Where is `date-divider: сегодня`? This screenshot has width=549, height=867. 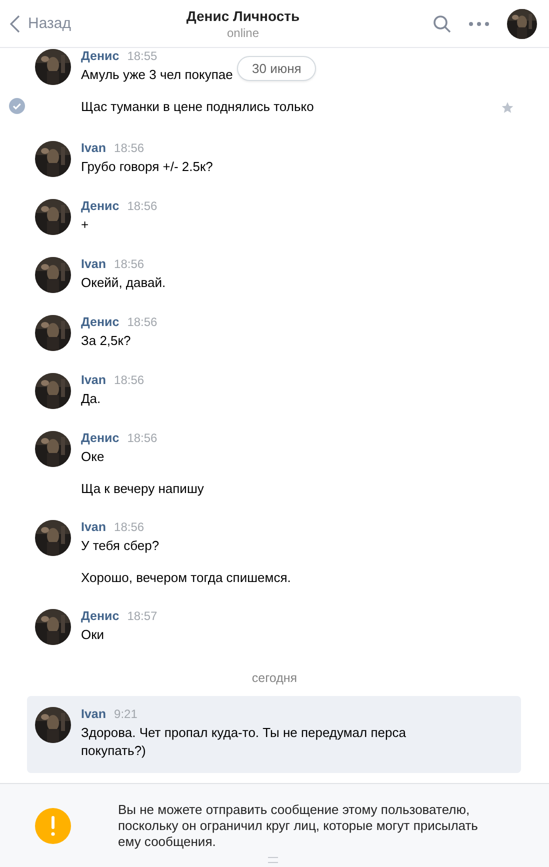 date-divider: сегодня is located at coordinates (275, 678).